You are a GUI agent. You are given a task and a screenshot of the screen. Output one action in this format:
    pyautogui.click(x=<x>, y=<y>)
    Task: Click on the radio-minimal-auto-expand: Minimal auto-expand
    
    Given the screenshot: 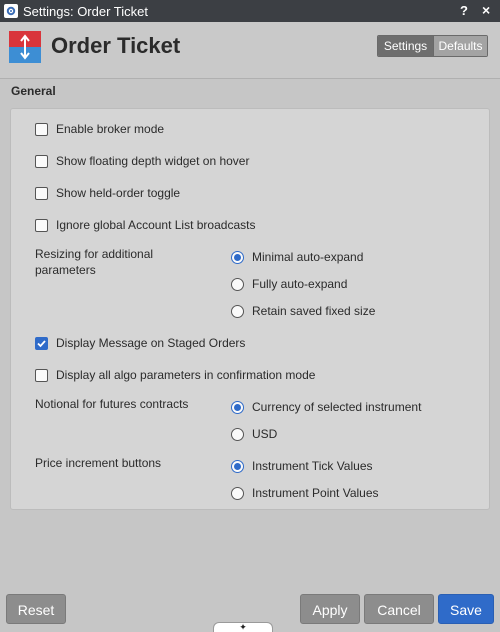 What is the action you would take?
    pyautogui.click(x=297, y=257)
    